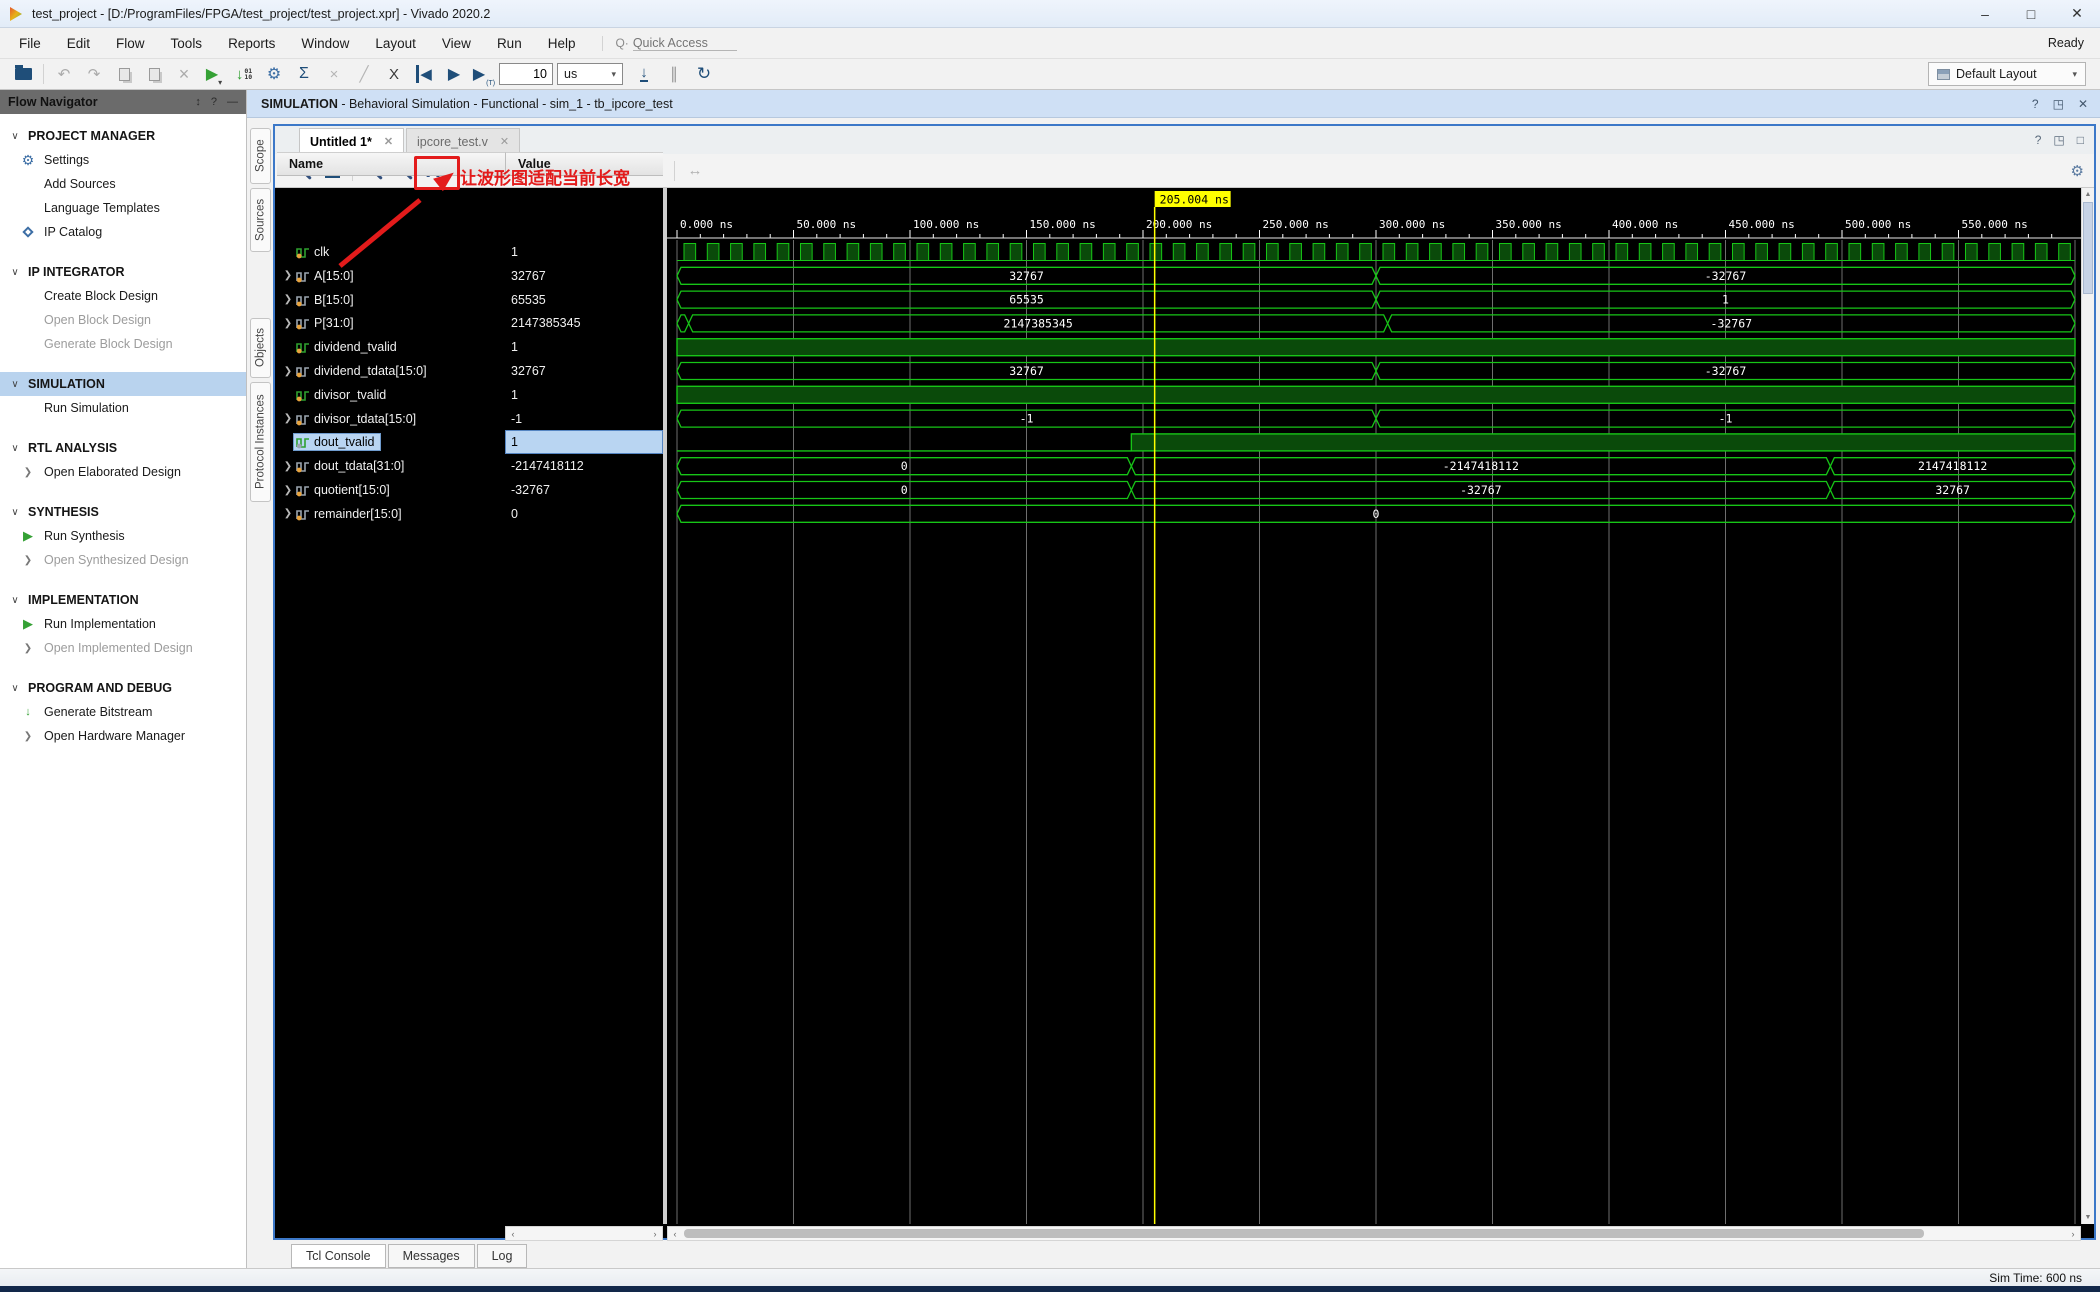  Describe the element at coordinates (584, 490) in the screenshot. I see `signal-value-quotient150: -32767` at that location.